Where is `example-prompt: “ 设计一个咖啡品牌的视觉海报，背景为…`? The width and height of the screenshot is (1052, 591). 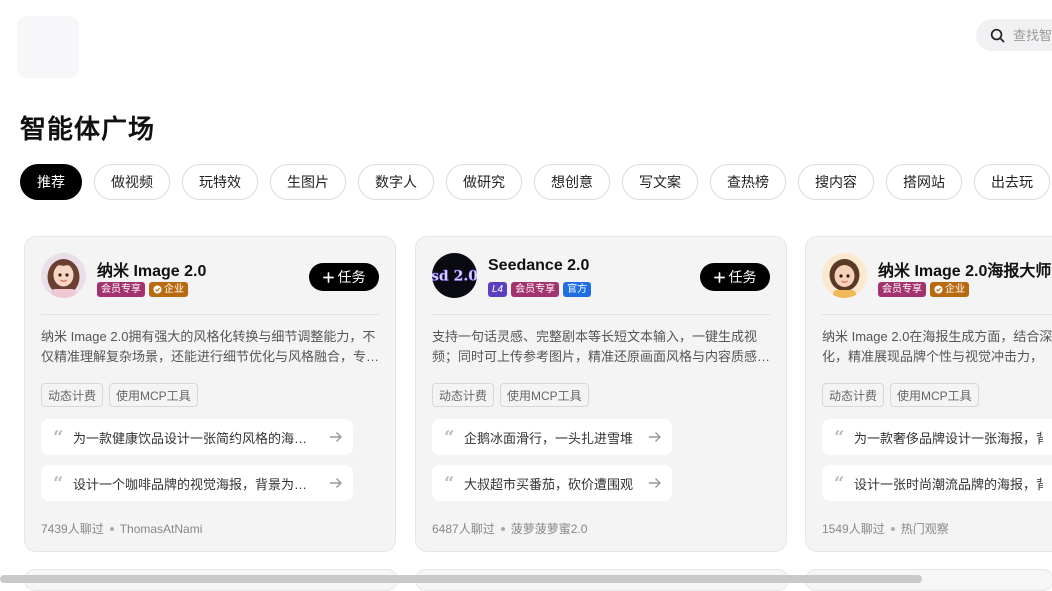 example-prompt: “ 设计一个咖啡品牌的视觉海报，背景为… is located at coordinates (197, 483).